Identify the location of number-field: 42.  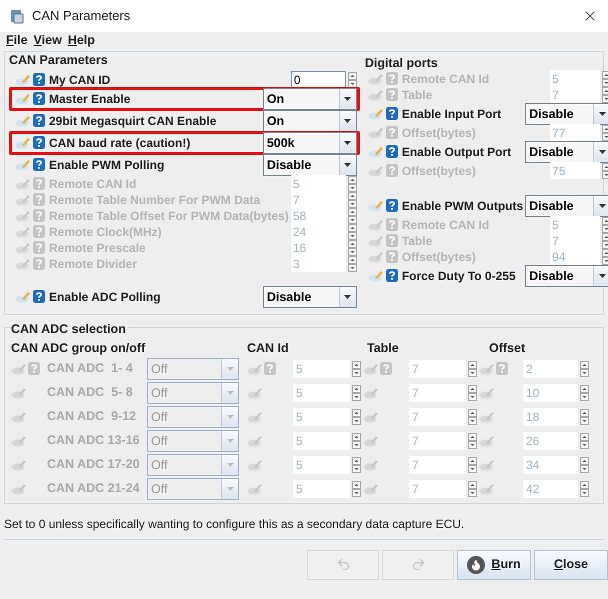
(550, 489).